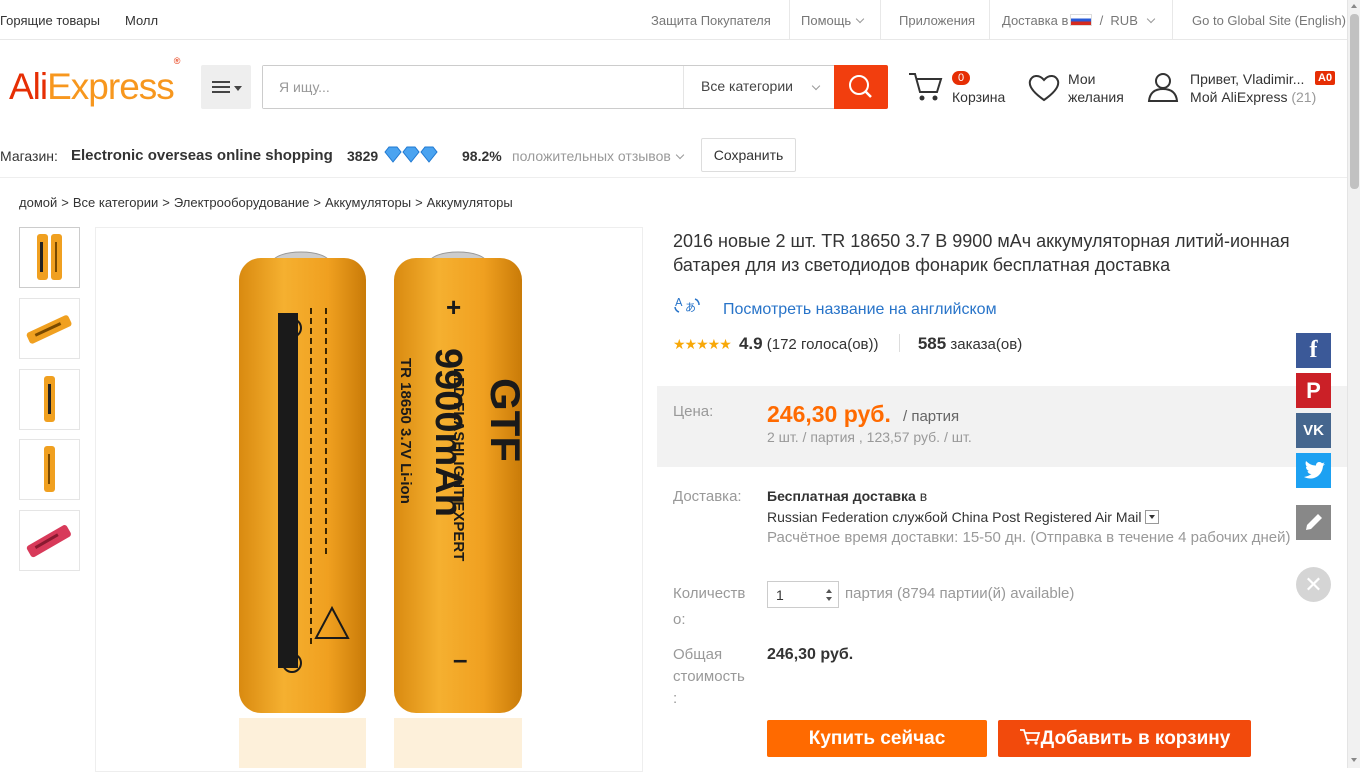 The image size is (1360, 776). I want to click on vk-share-icon: VK, so click(1313, 430).